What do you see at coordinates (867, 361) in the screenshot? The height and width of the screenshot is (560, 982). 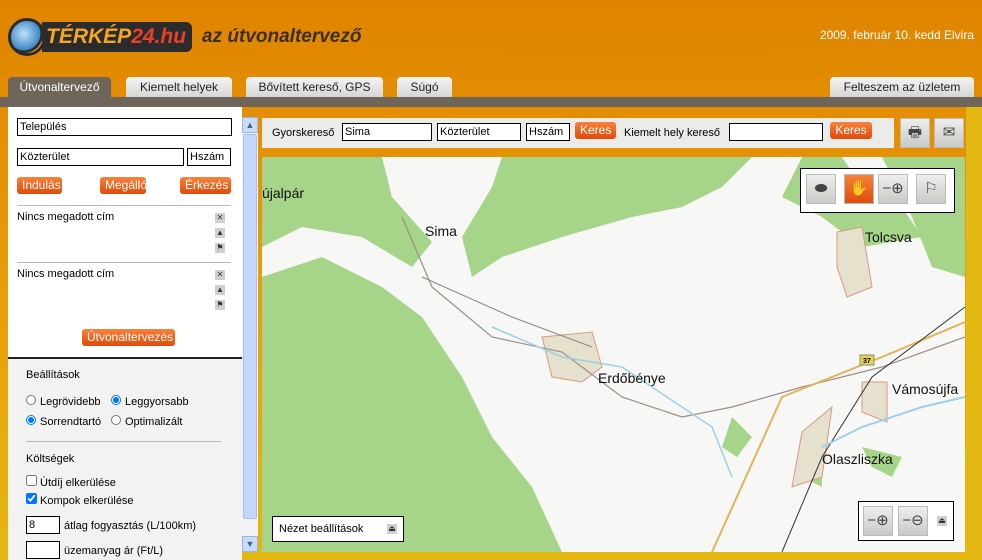 I see `road-number: 37` at bounding box center [867, 361].